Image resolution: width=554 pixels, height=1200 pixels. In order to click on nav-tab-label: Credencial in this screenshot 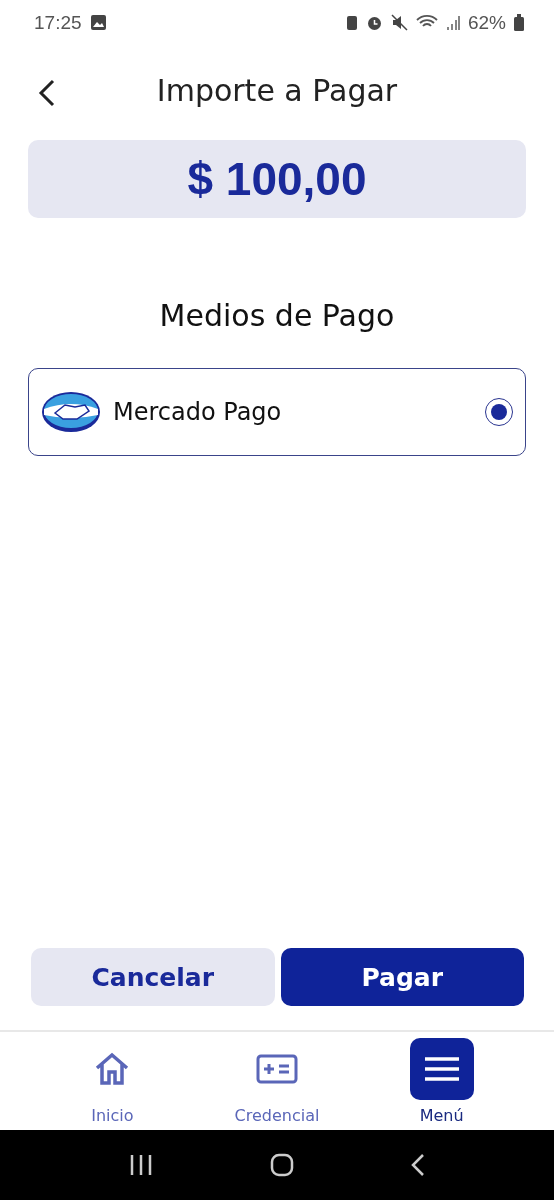, I will do `click(277, 1115)`.